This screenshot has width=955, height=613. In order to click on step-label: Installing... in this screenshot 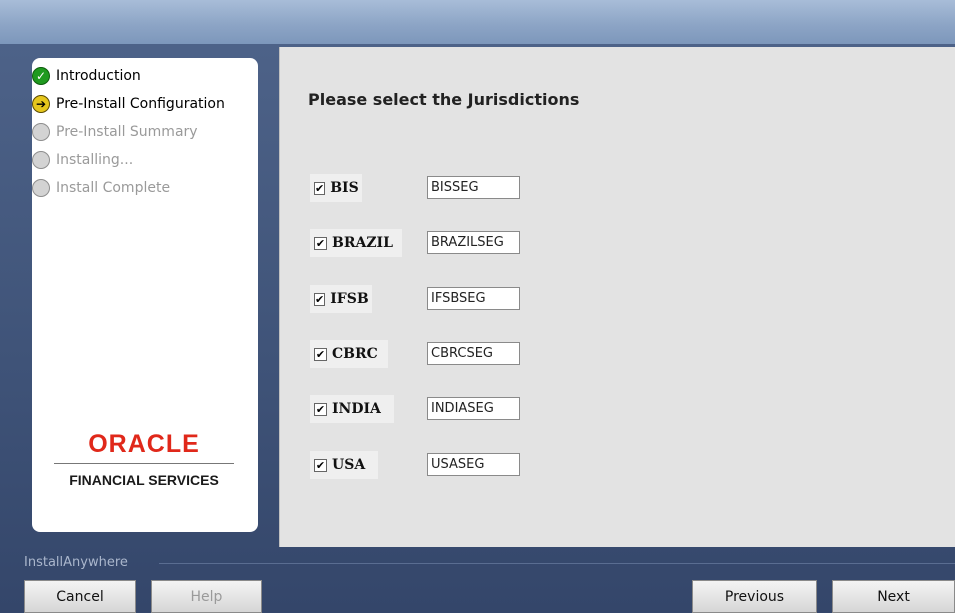, I will do `click(95, 160)`.